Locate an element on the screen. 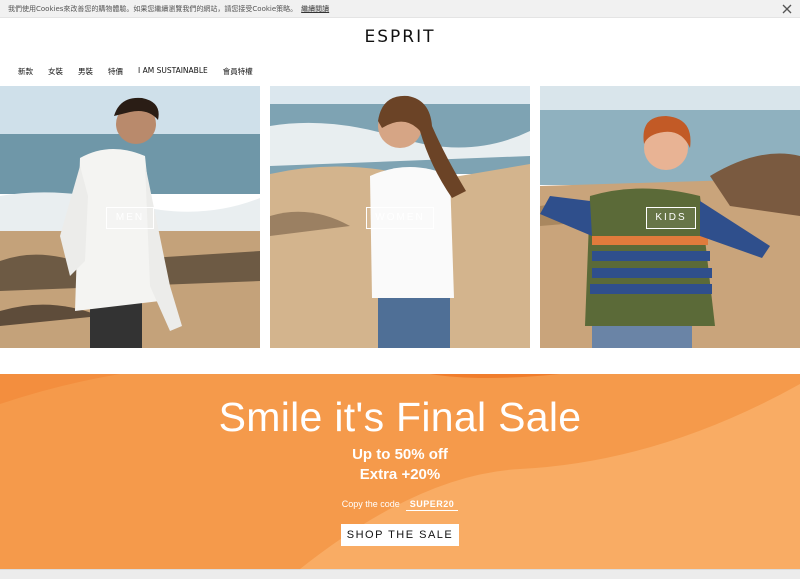 This screenshot has height=579, width=800. category-tile-men: MEN is located at coordinates (130, 217).